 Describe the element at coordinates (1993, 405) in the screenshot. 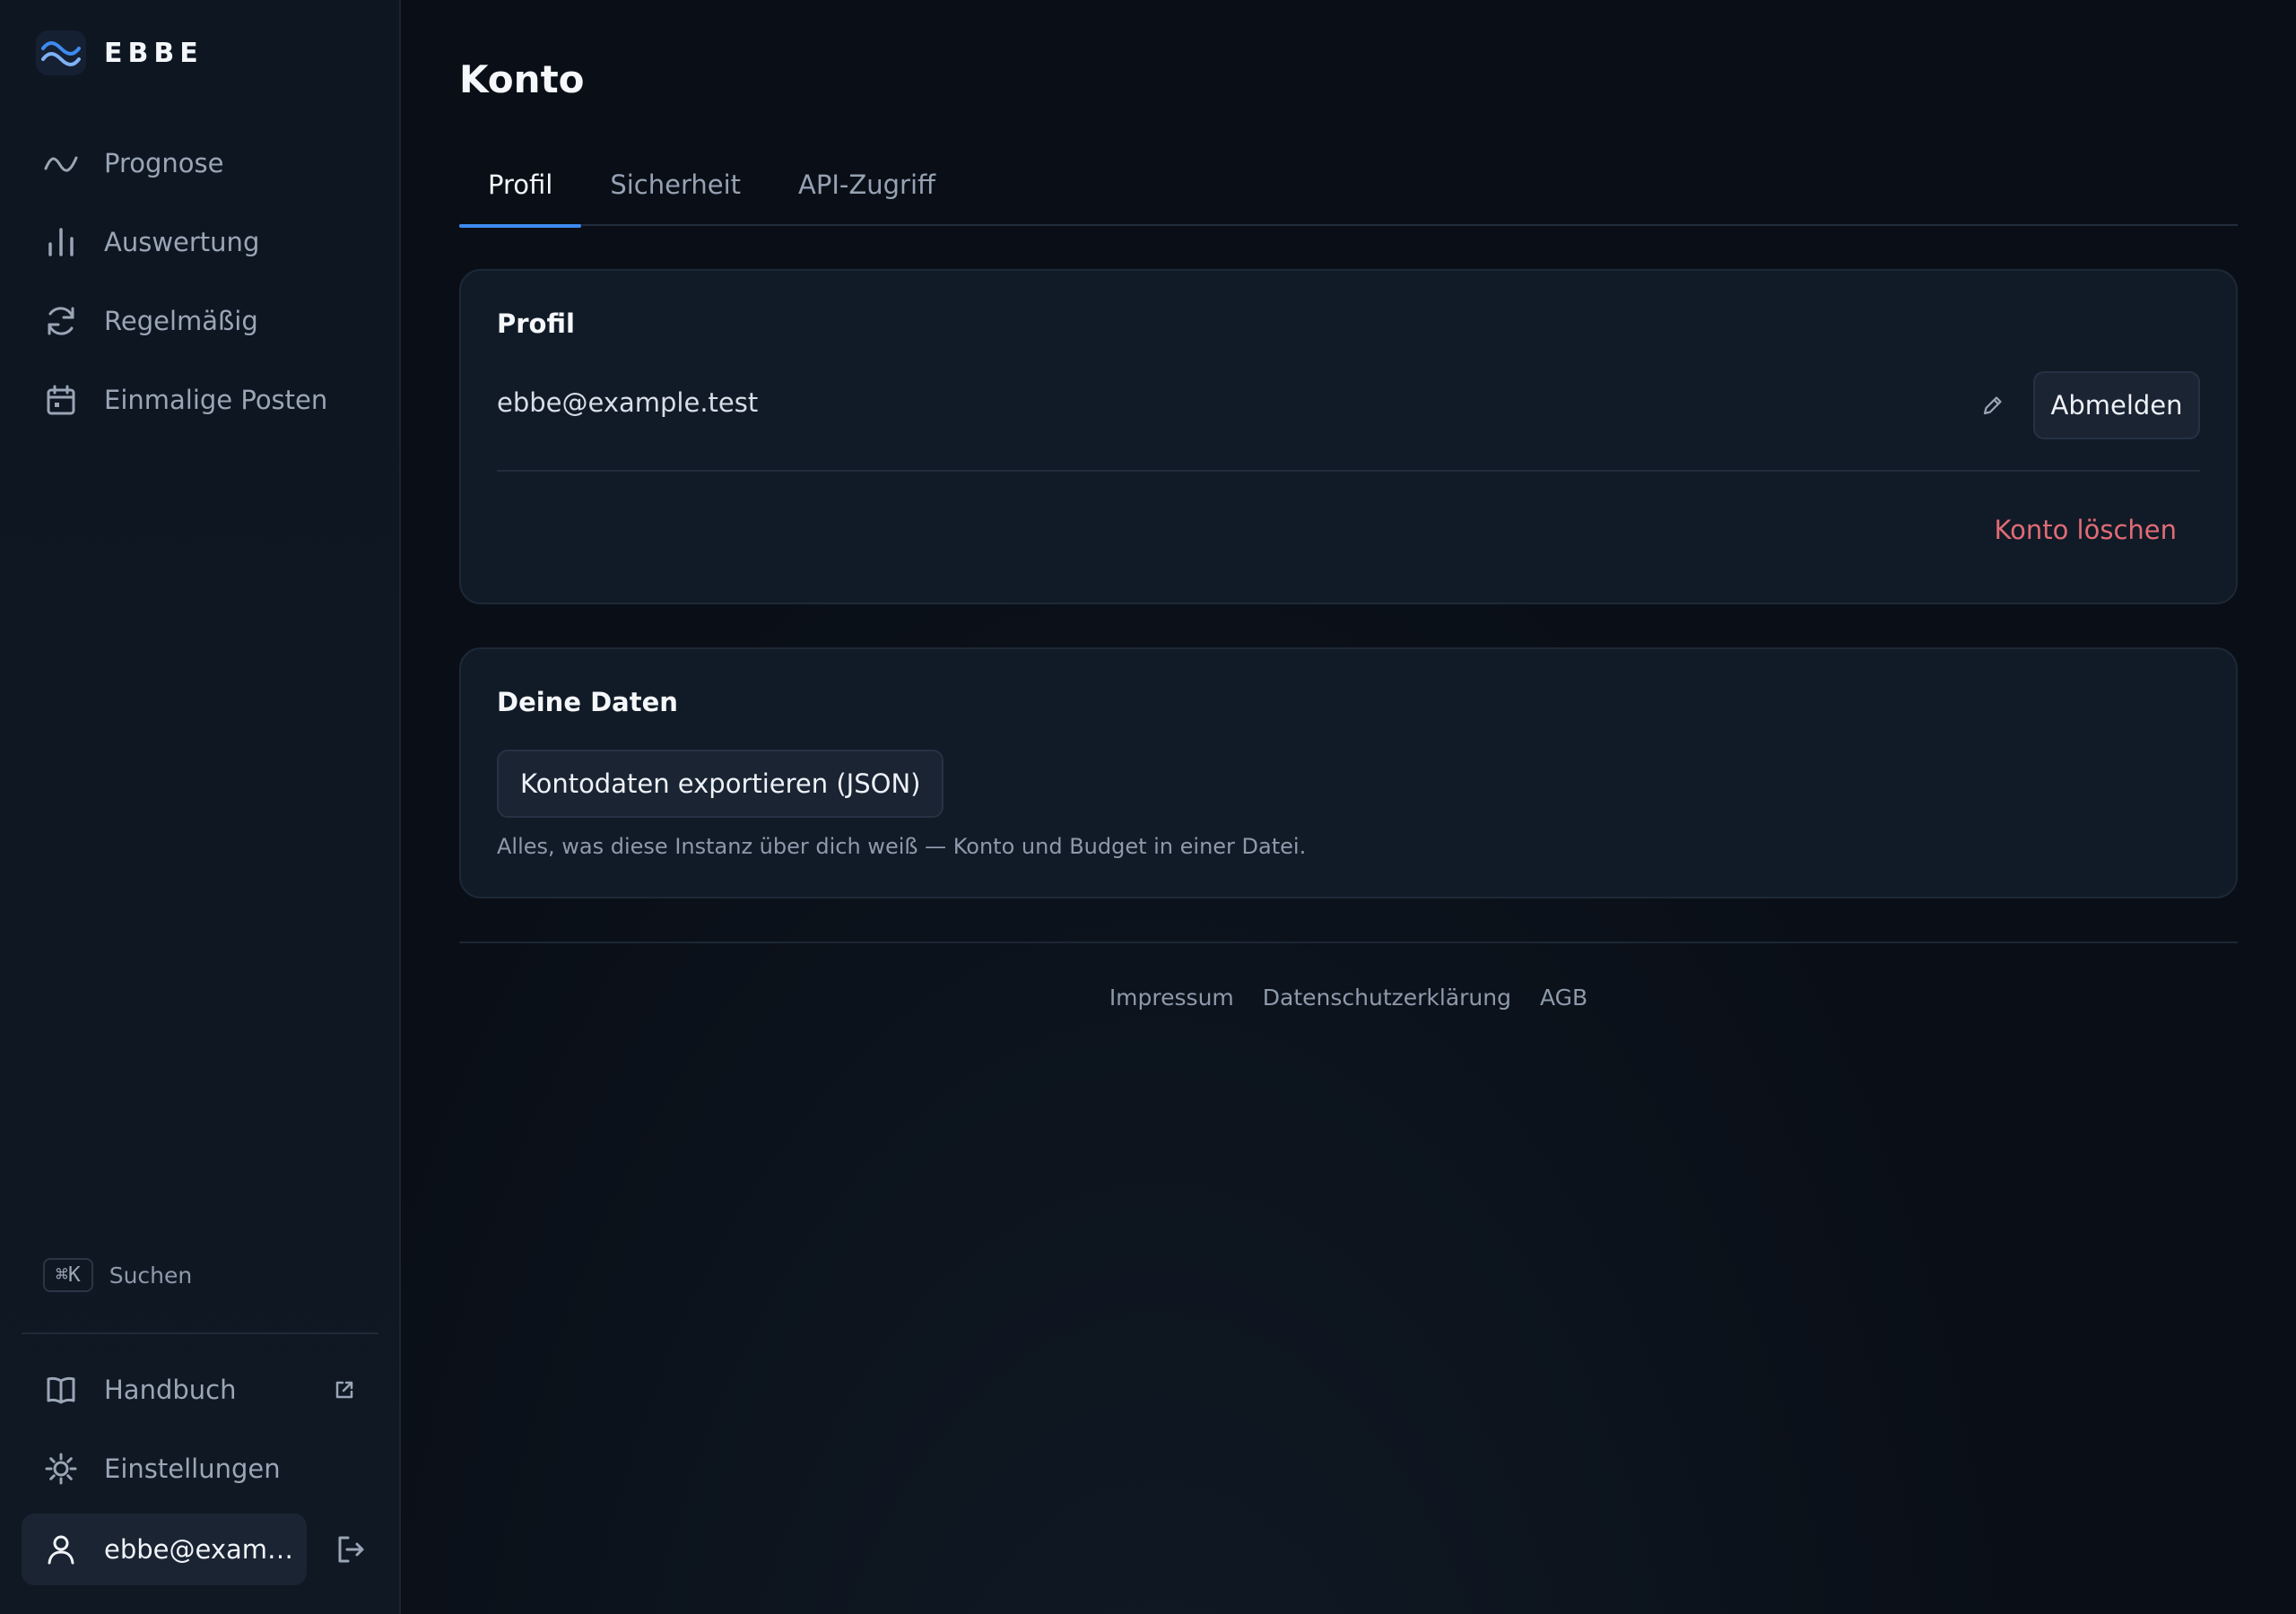

I see `pencil-icon` at that location.